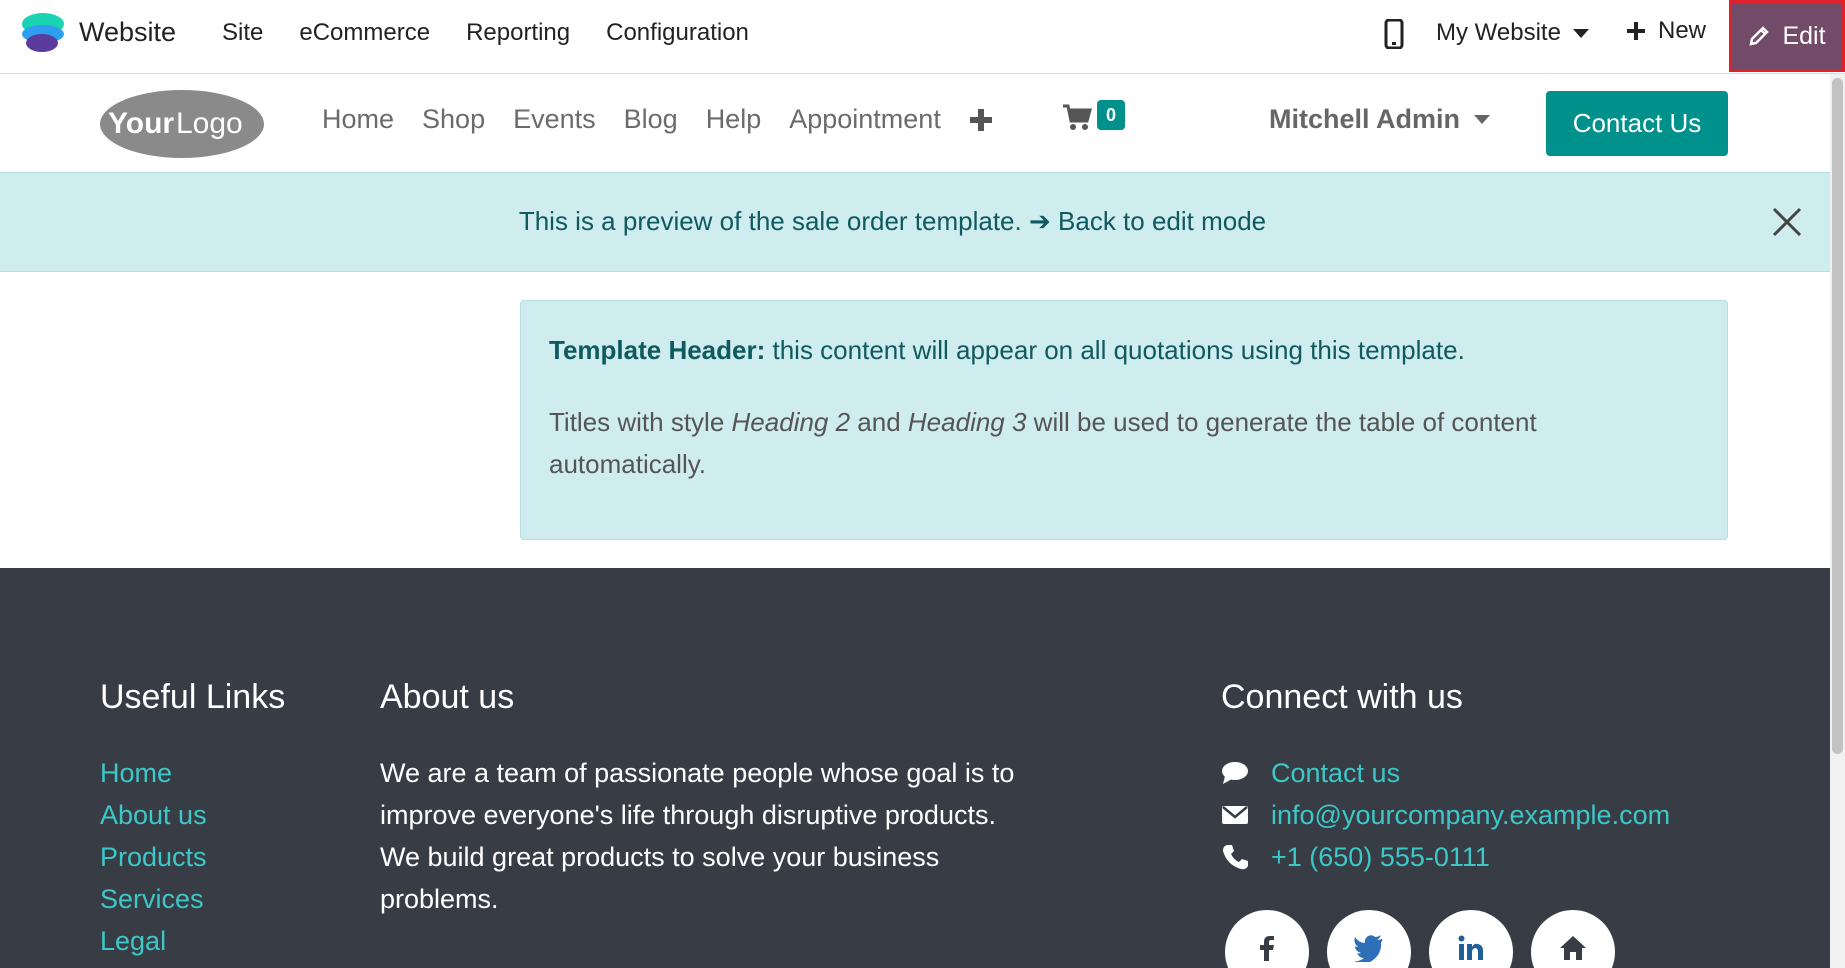 The height and width of the screenshot is (968, 1845). Describe the element at coordinates (1162, 221) in the screenshot. I see `back-to-edit-link: Back to edit mode` at that location.